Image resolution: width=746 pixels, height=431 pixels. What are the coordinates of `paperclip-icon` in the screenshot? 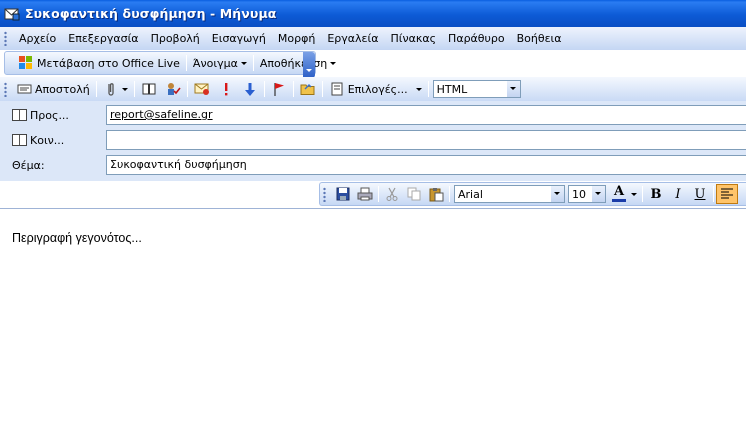 It's located at (111, 89).